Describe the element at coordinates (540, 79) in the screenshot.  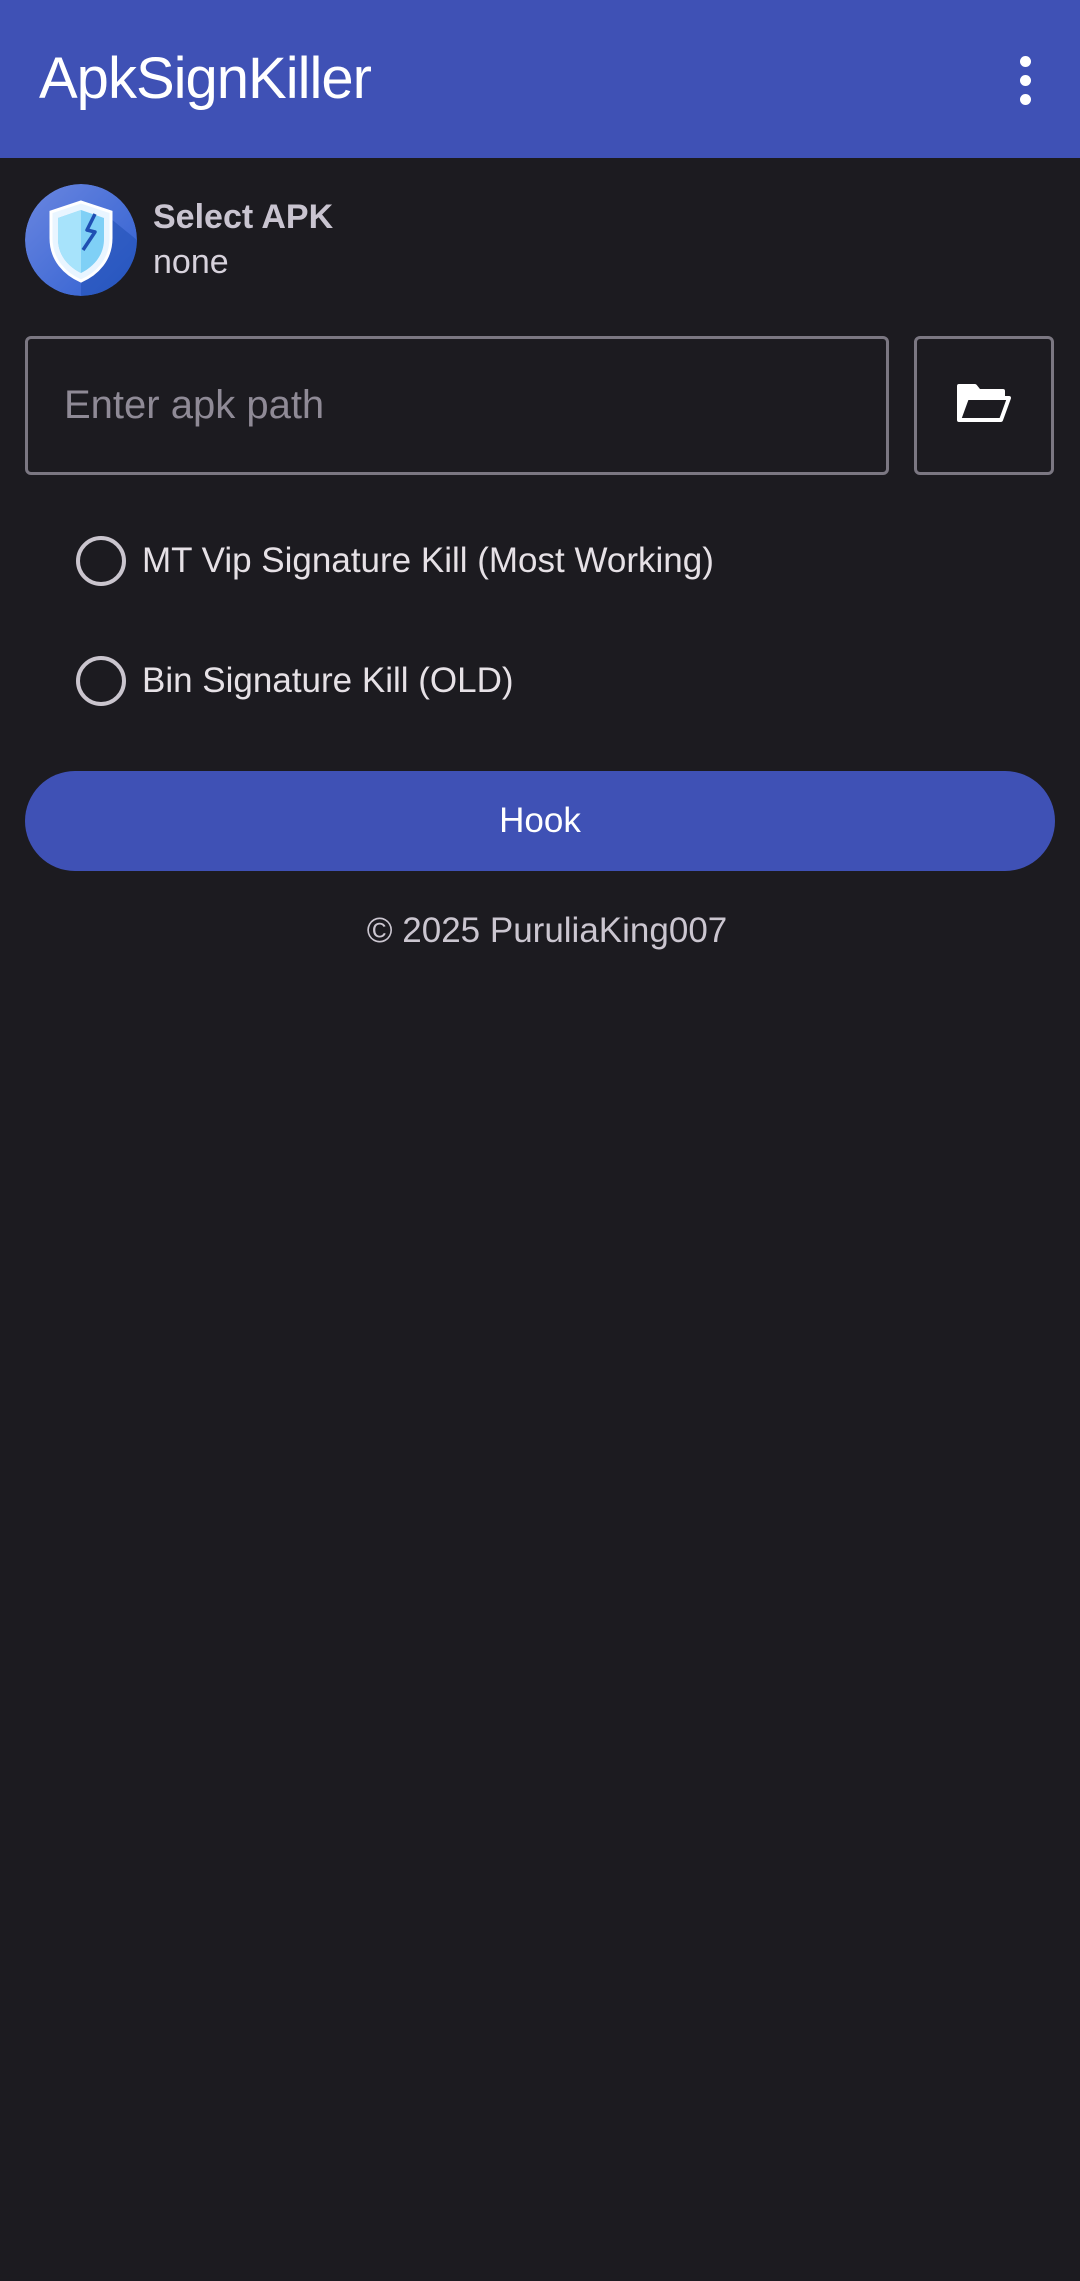
I see `app-bar: ApkSignKiller` at that location.